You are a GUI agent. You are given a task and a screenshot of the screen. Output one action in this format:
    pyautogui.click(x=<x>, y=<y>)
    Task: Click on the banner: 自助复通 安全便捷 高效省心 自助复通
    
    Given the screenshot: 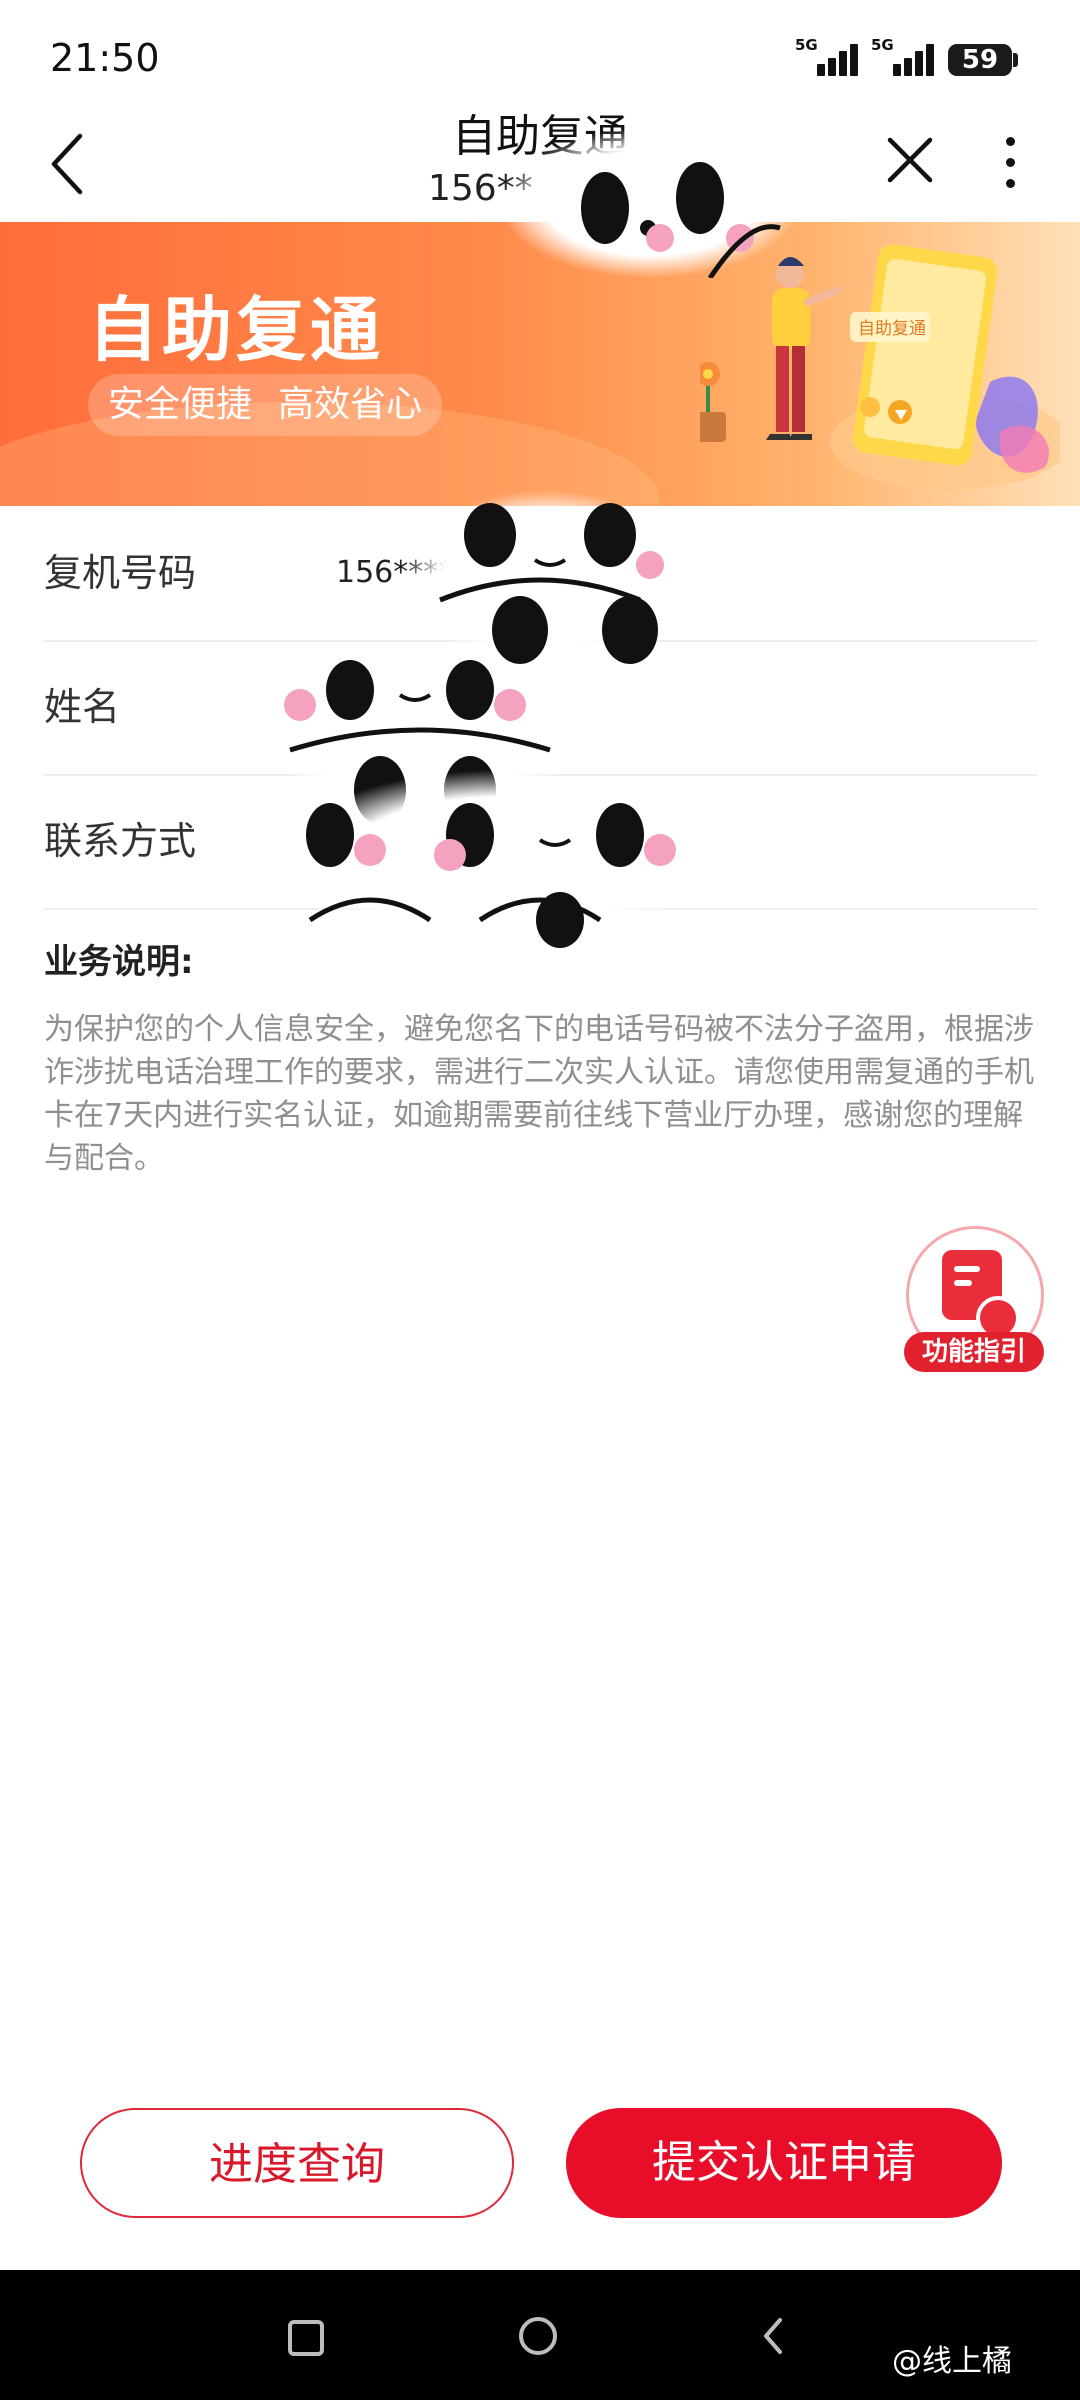 What is the action you would take?
    pyautogui.click(x=540, y=364)
    